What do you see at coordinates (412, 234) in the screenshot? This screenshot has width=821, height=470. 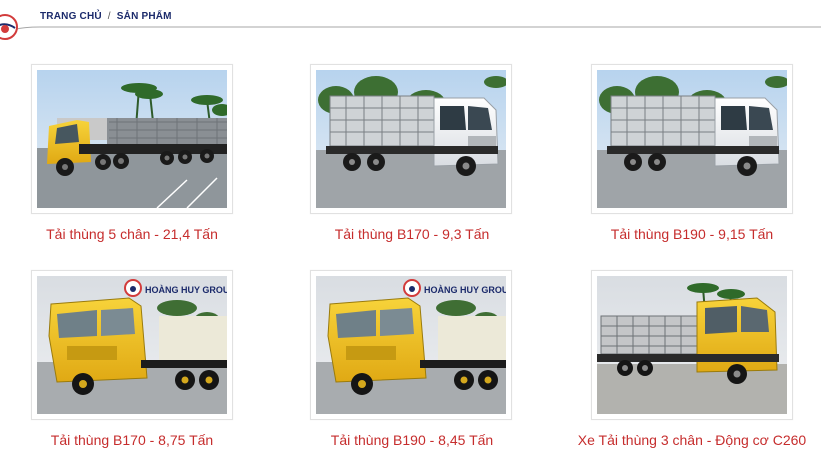 I see `product-title: Tải thùng B170 - 9,3 Tấn` at bounding box center [412, 234].